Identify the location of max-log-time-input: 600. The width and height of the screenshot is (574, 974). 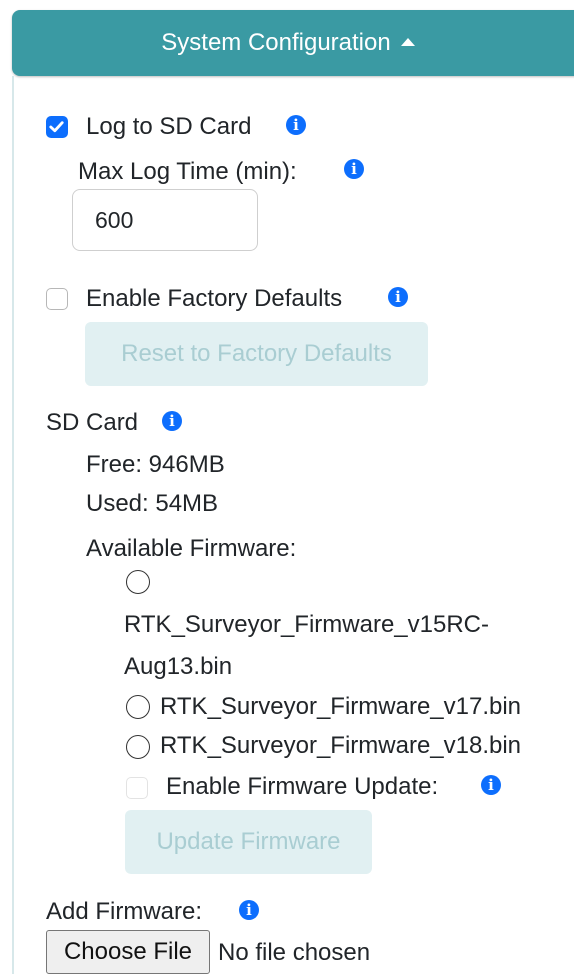
(165, 220).